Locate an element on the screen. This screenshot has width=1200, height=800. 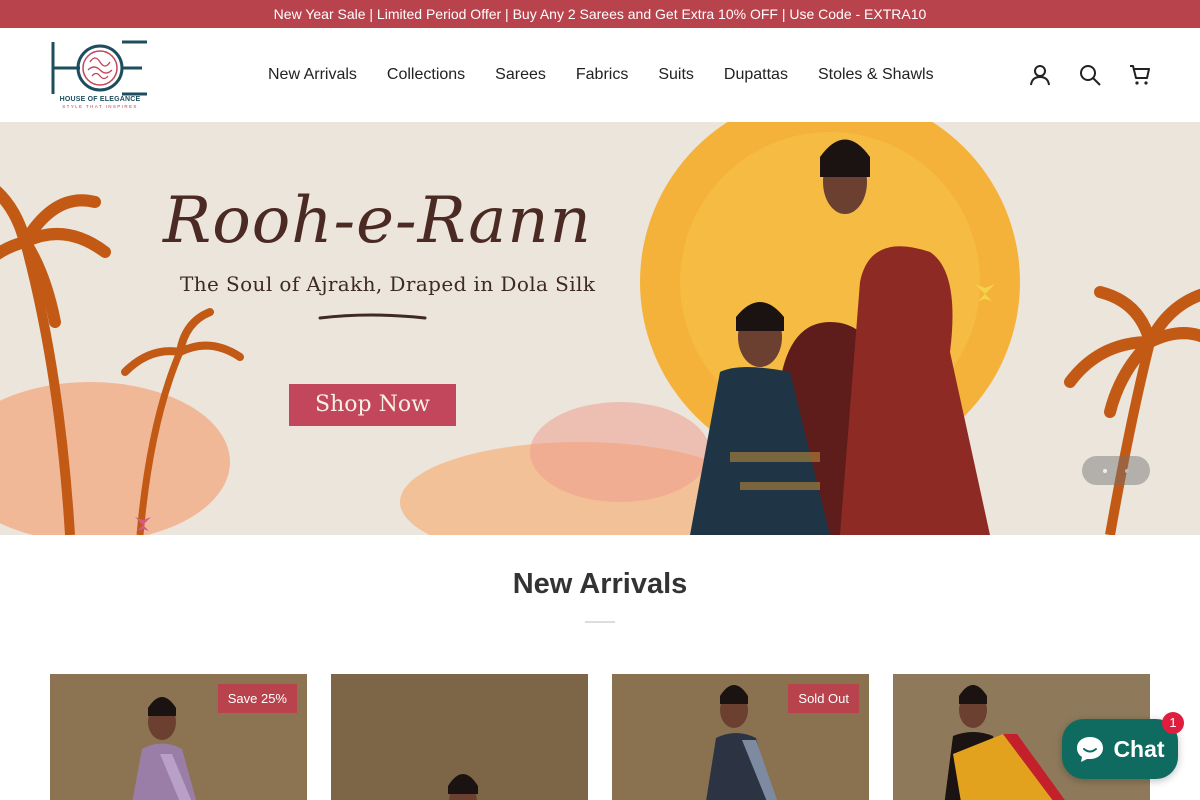
chat-button: Chat is located at coordinates (1120, 749).